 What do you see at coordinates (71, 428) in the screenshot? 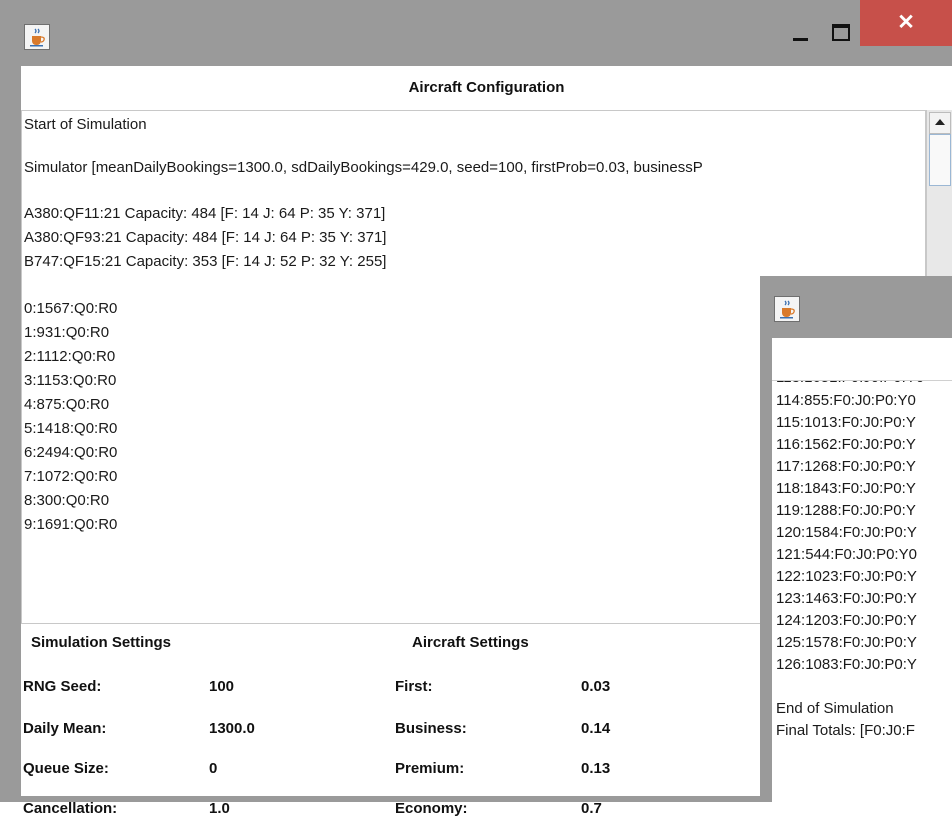
I see `log-line: 5:1418:Q0:R0` at bounding box center [71, 428].